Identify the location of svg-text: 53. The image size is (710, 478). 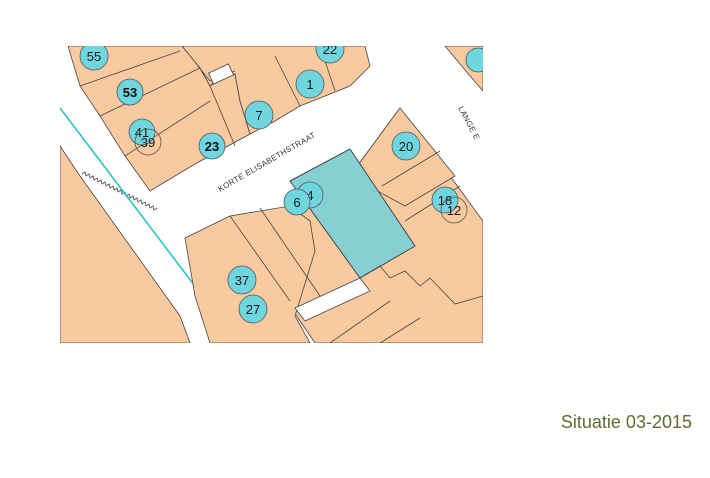
(130, 92).